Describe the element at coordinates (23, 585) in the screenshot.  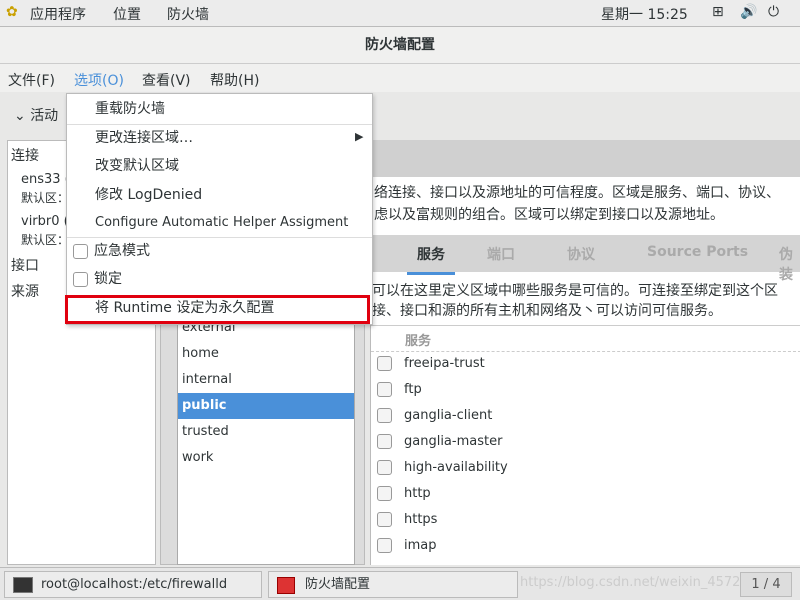
I see `terminal-icon` at that location.